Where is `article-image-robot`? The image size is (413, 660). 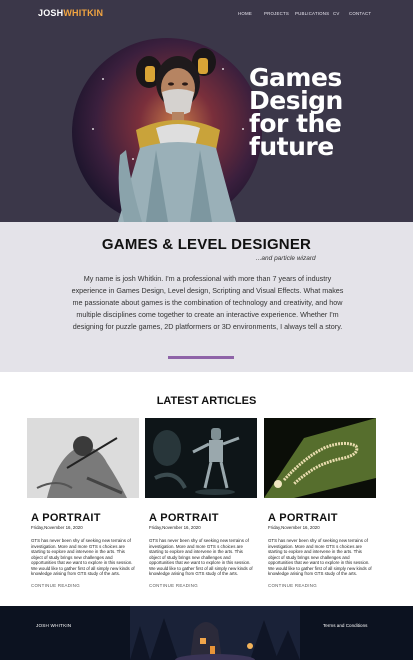
article-image-robot is located at coordinates (201, 458).